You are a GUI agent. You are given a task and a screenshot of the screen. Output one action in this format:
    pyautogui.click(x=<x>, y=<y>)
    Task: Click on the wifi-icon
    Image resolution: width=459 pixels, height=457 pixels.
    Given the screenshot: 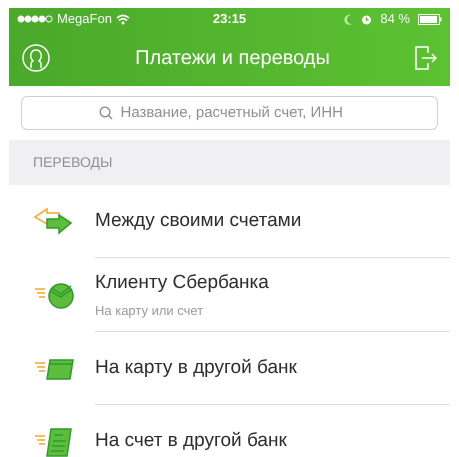 What is the action you would take?
    pyautogui.click(x=123, y=19)
    